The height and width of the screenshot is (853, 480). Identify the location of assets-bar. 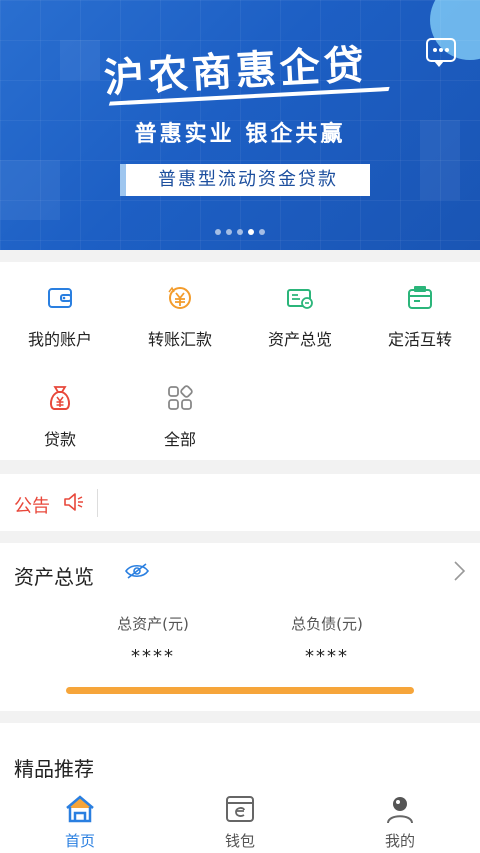
(240, 690).